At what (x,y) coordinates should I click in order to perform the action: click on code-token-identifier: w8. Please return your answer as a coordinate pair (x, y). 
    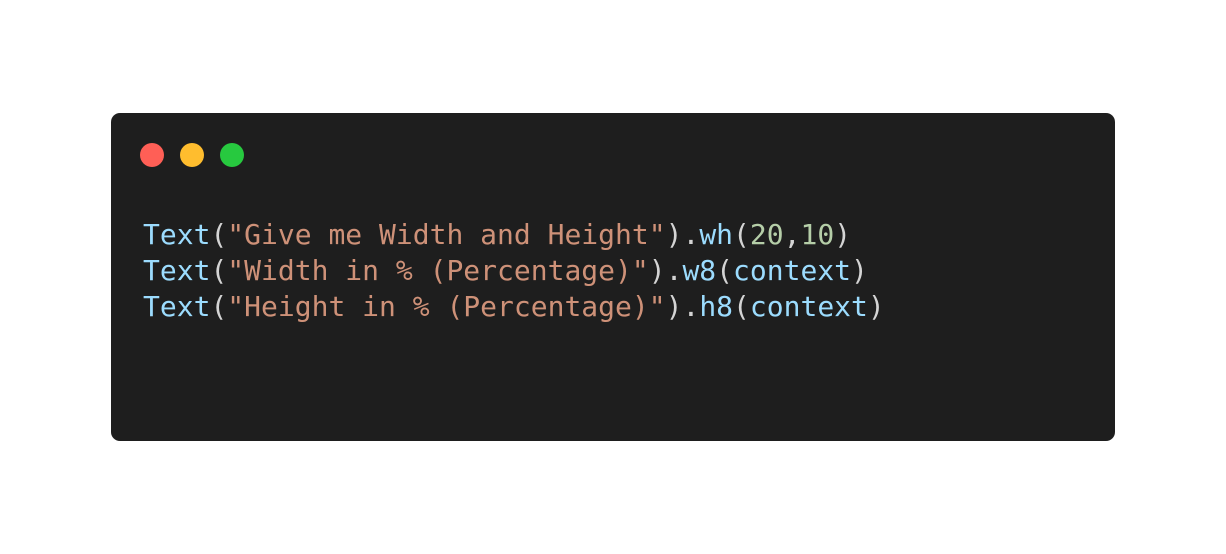
    Looking at the image, I should click on (699, 270).